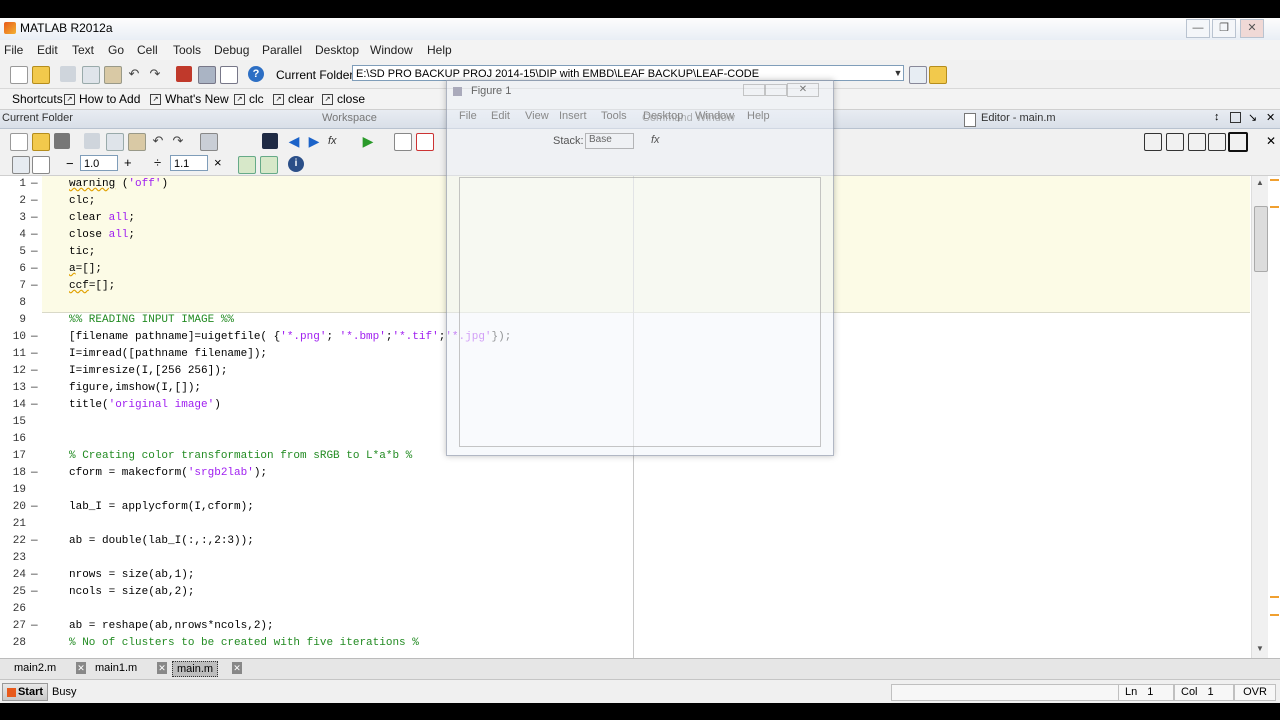  I want to click on menu-tools: Tools, so click(187, 50).